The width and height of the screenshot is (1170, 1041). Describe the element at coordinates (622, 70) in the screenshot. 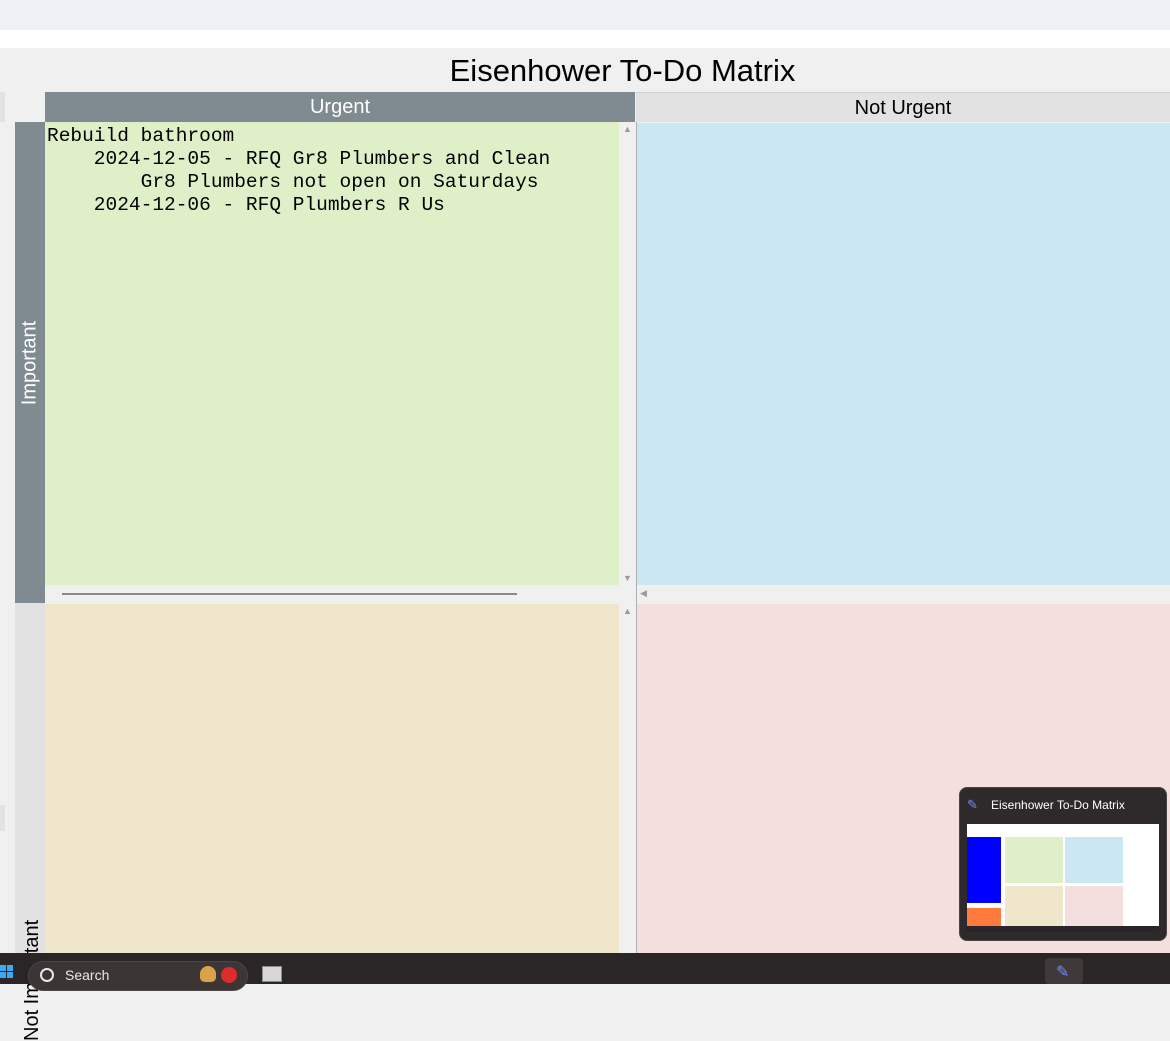

I see `page-title: Eisenhower To-Do Matrix` at that location.